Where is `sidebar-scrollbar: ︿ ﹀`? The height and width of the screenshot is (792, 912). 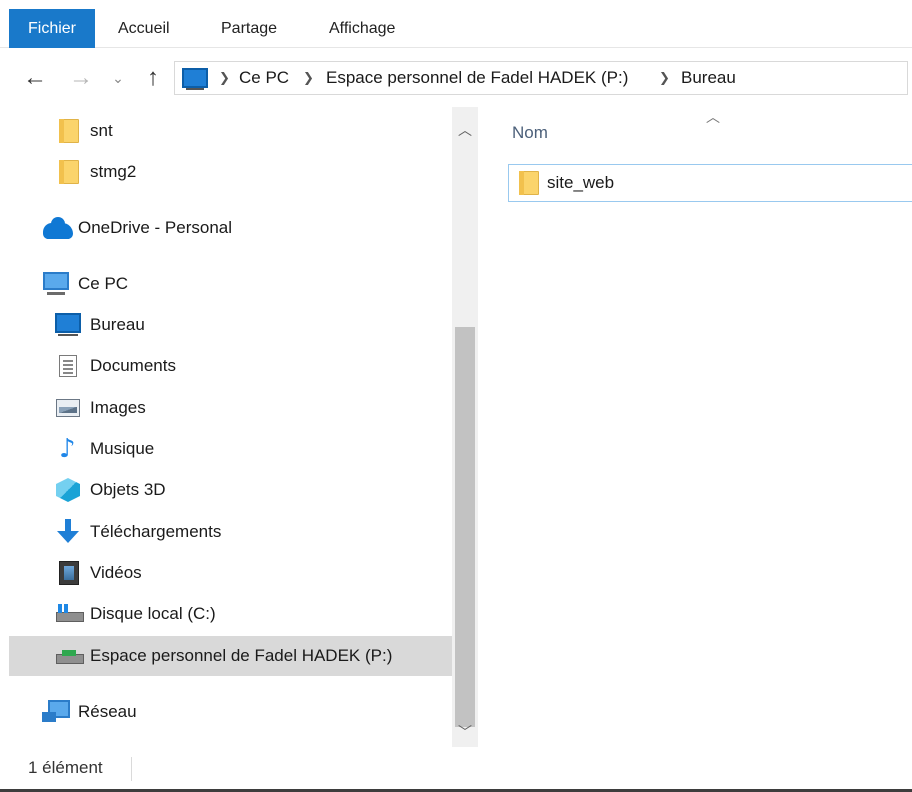
sidebar-scrollbar: ︿ ﹀ is located at coordinates (465, 427).